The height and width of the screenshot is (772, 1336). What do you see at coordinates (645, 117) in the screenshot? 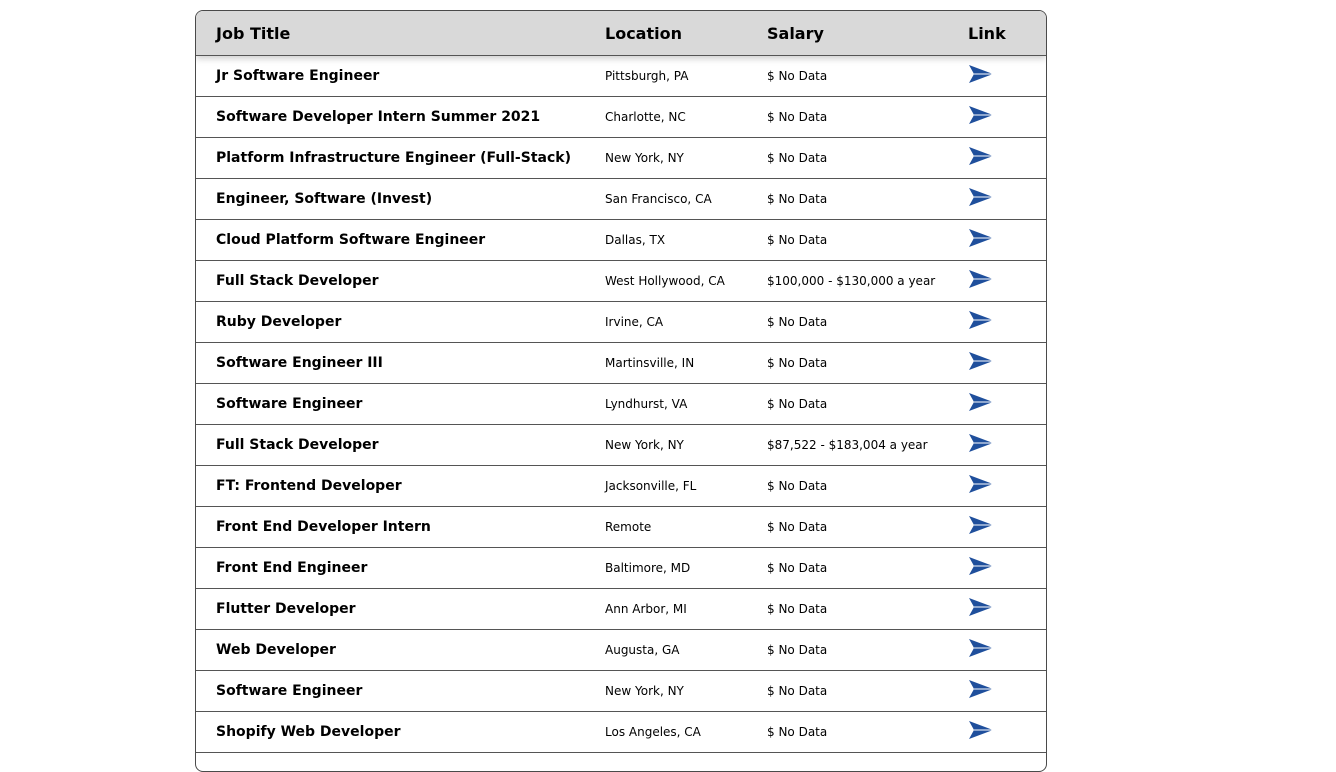
I see `location-cell: Charlotte, NC` at bounding box center [645, 117].